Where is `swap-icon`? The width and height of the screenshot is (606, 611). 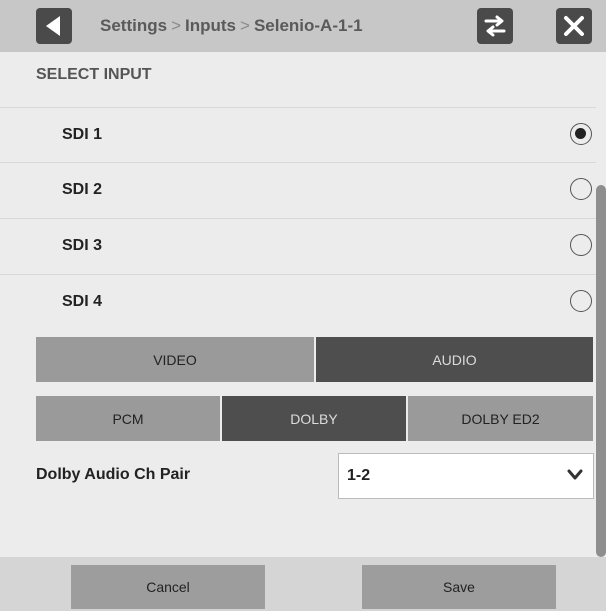
swap-icon is located at coordinates (495, 26).